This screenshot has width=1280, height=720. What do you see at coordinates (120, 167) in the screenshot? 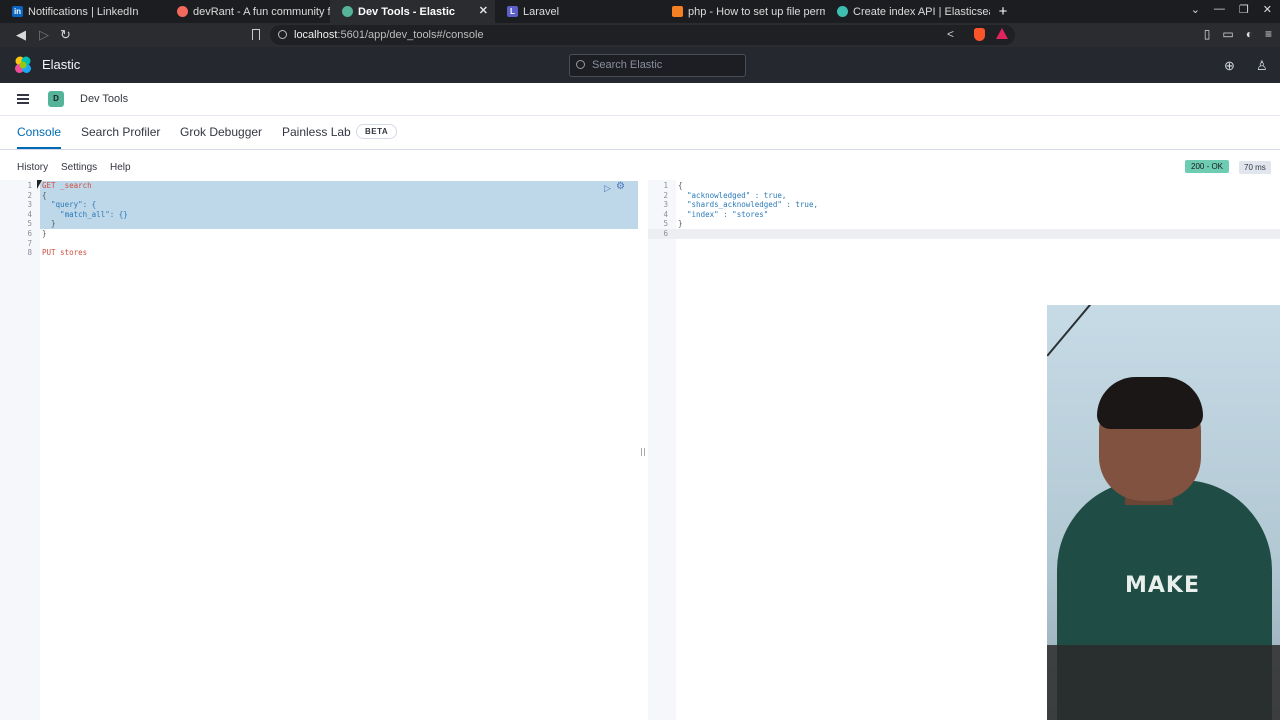
I see `help-link: Help` at bounding box center [120, 167].